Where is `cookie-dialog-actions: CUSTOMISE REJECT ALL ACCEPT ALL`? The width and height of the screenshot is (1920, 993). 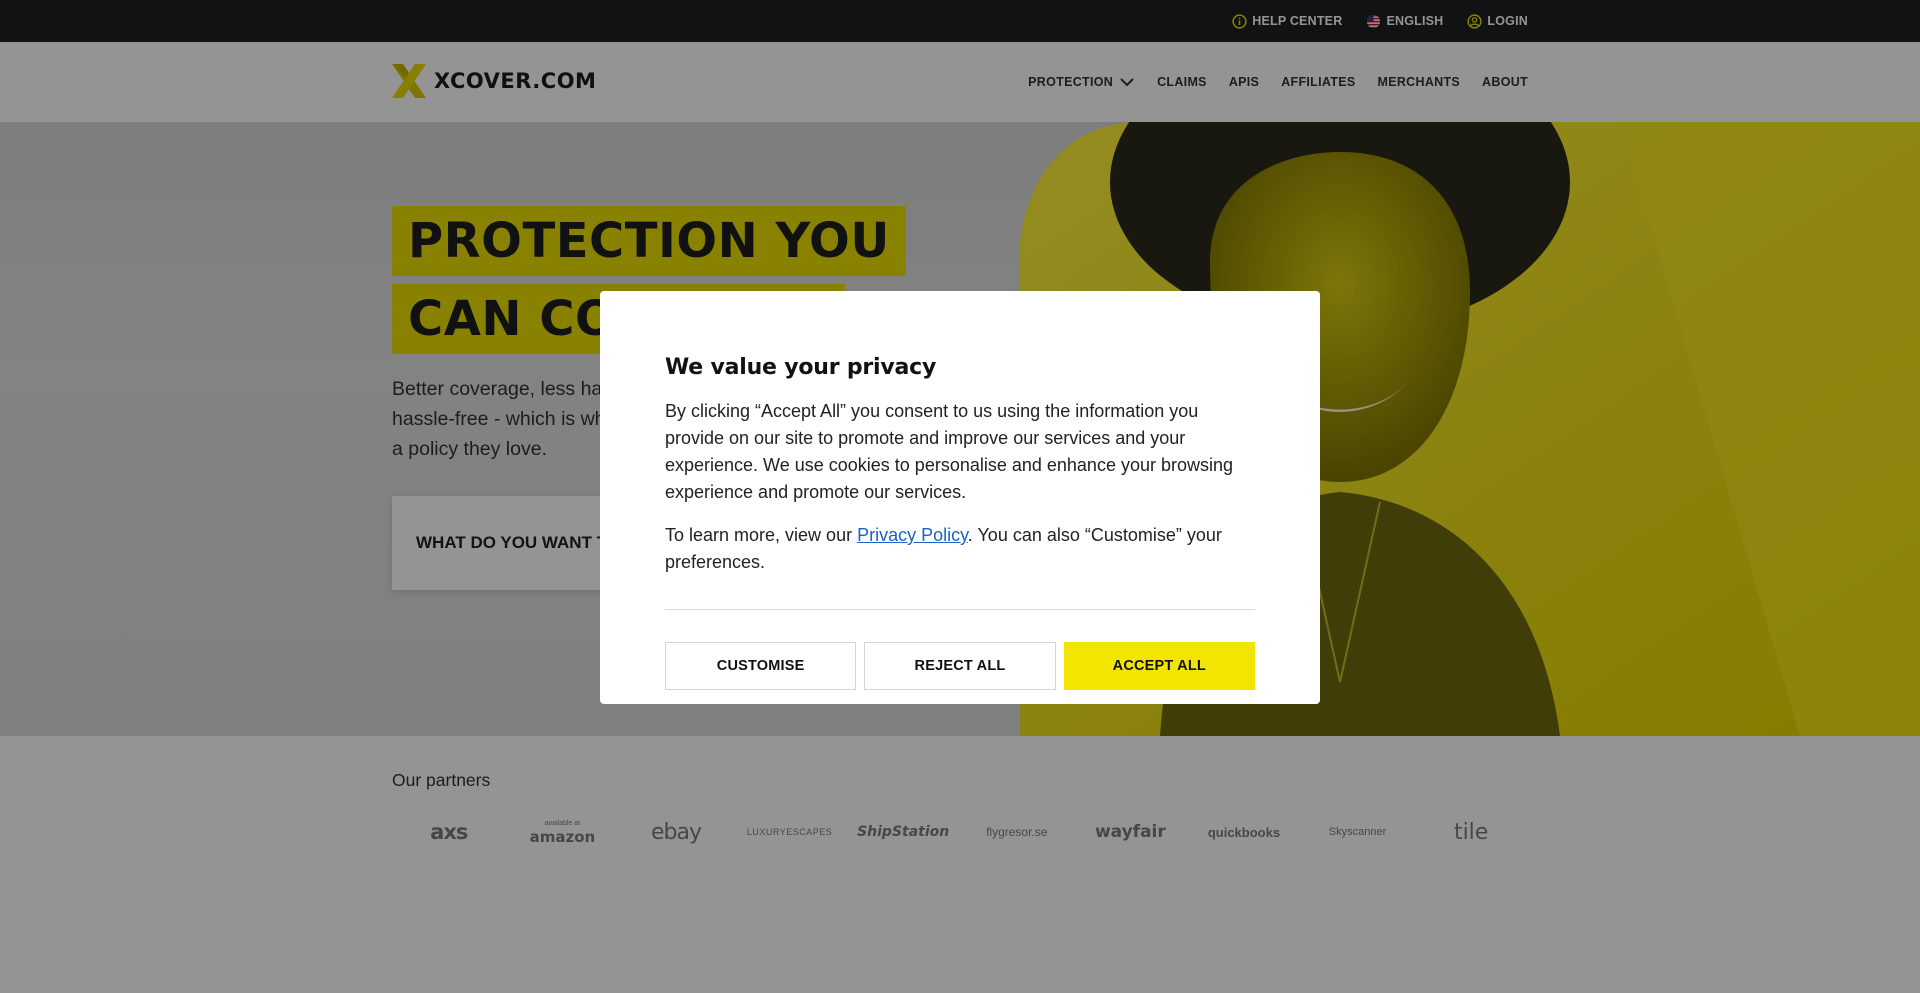 cookie-dialog-actions: CUSTOMISE REJECT ALL ACCEPT ALL is located at coordinates (960, 666).